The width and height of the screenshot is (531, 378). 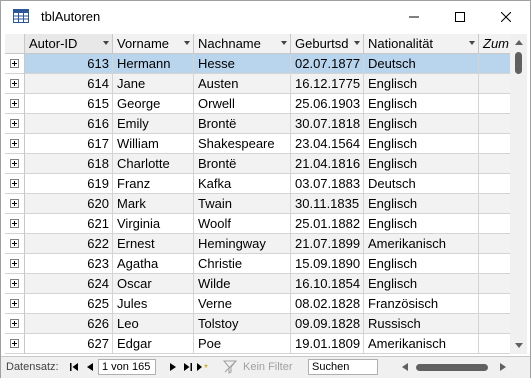 What do you see at coordinates (69, 224) in the screenshot?
I see `cell-id: 621` at bounding box center [69, 224].